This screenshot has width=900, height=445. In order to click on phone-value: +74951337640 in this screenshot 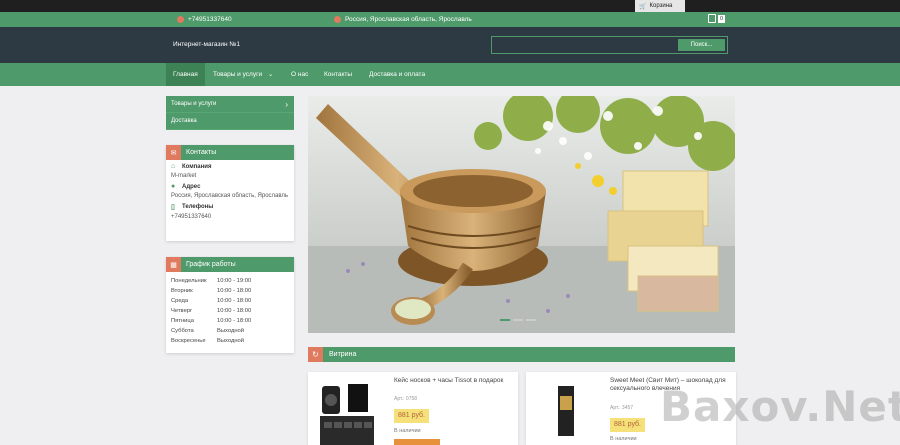, I will do `click(230, 217)`.